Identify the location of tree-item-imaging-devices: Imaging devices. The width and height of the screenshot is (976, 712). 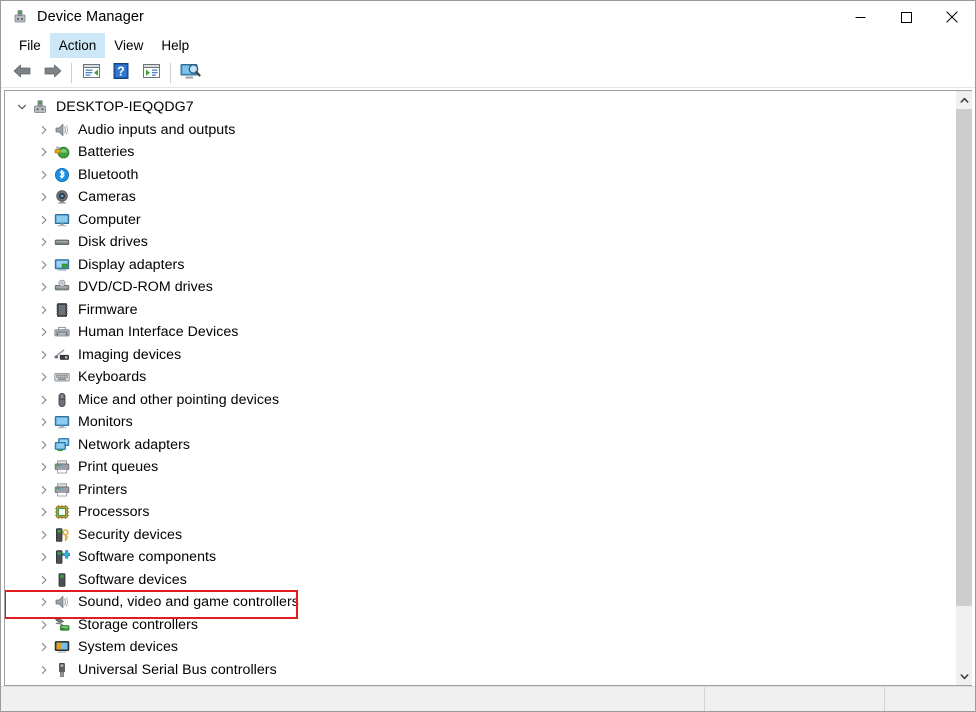
(480, 355).